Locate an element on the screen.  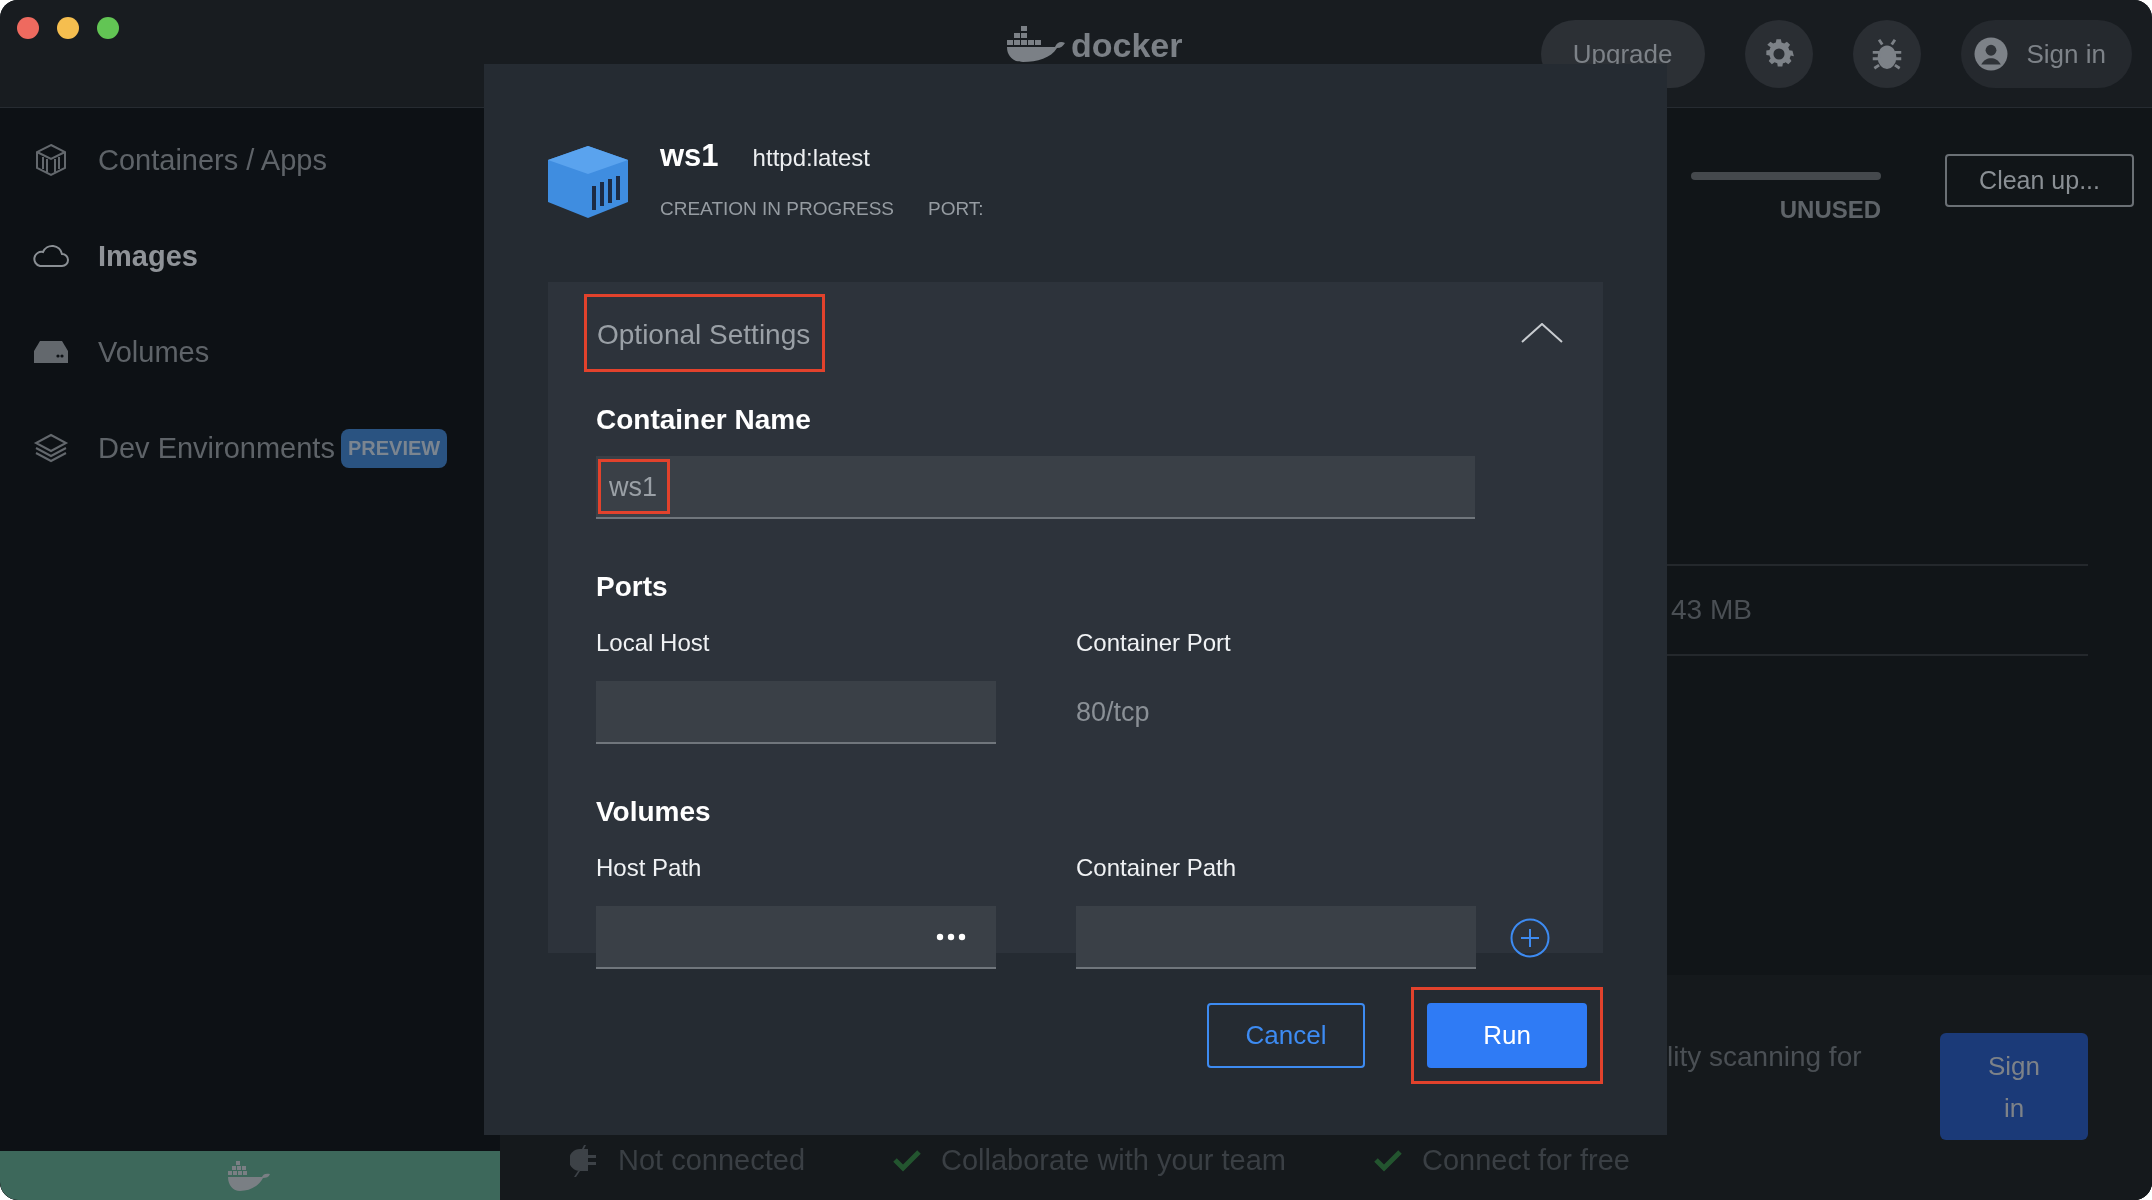
sidebar-item: Images is located at coordinates (250, 256).